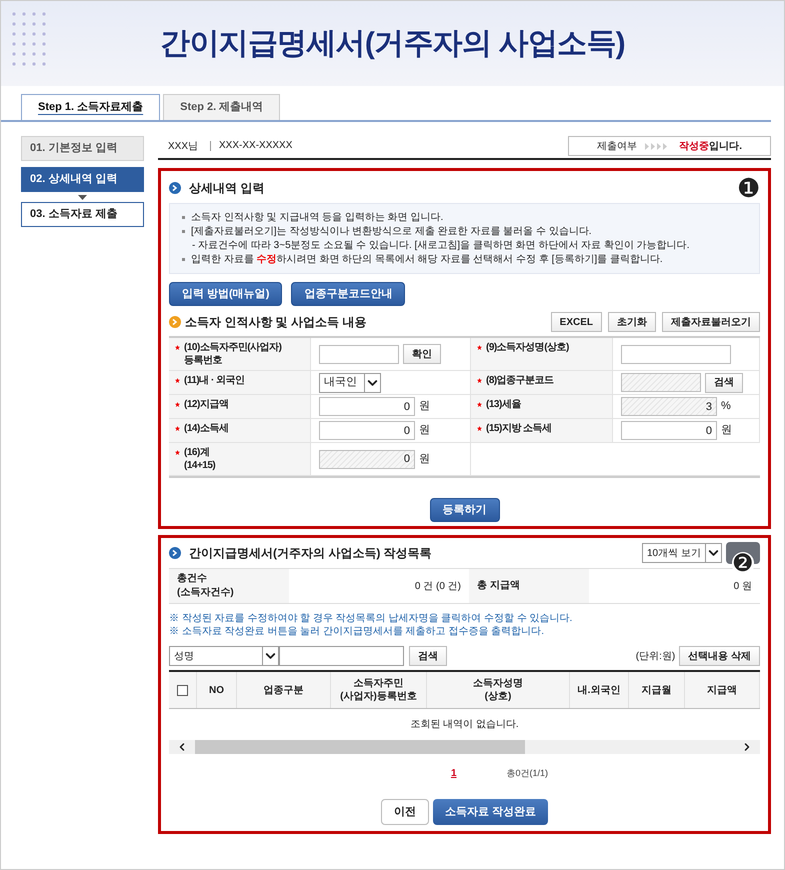 This screenshot has width=785, height=870. Describe the element at coordinates (657, 690) in the screenshot. I see `column-header: 지급월` at that location.